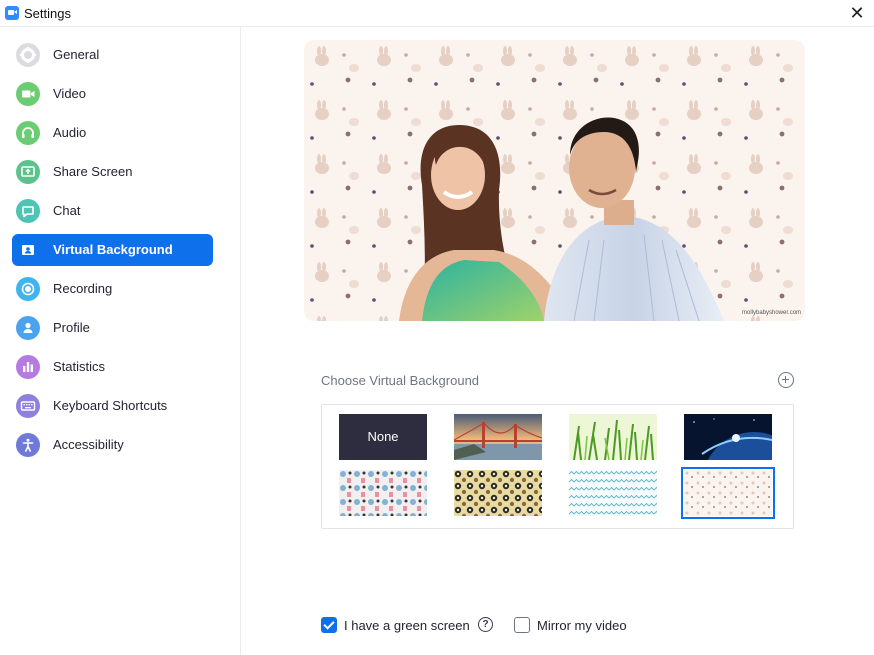 The width and height of the screenshot is (874, 655). What do you see at coordinates (70, 93) in the screenshot?
I see `sidebar-item-label: Video` at bounding box center [70, 93].